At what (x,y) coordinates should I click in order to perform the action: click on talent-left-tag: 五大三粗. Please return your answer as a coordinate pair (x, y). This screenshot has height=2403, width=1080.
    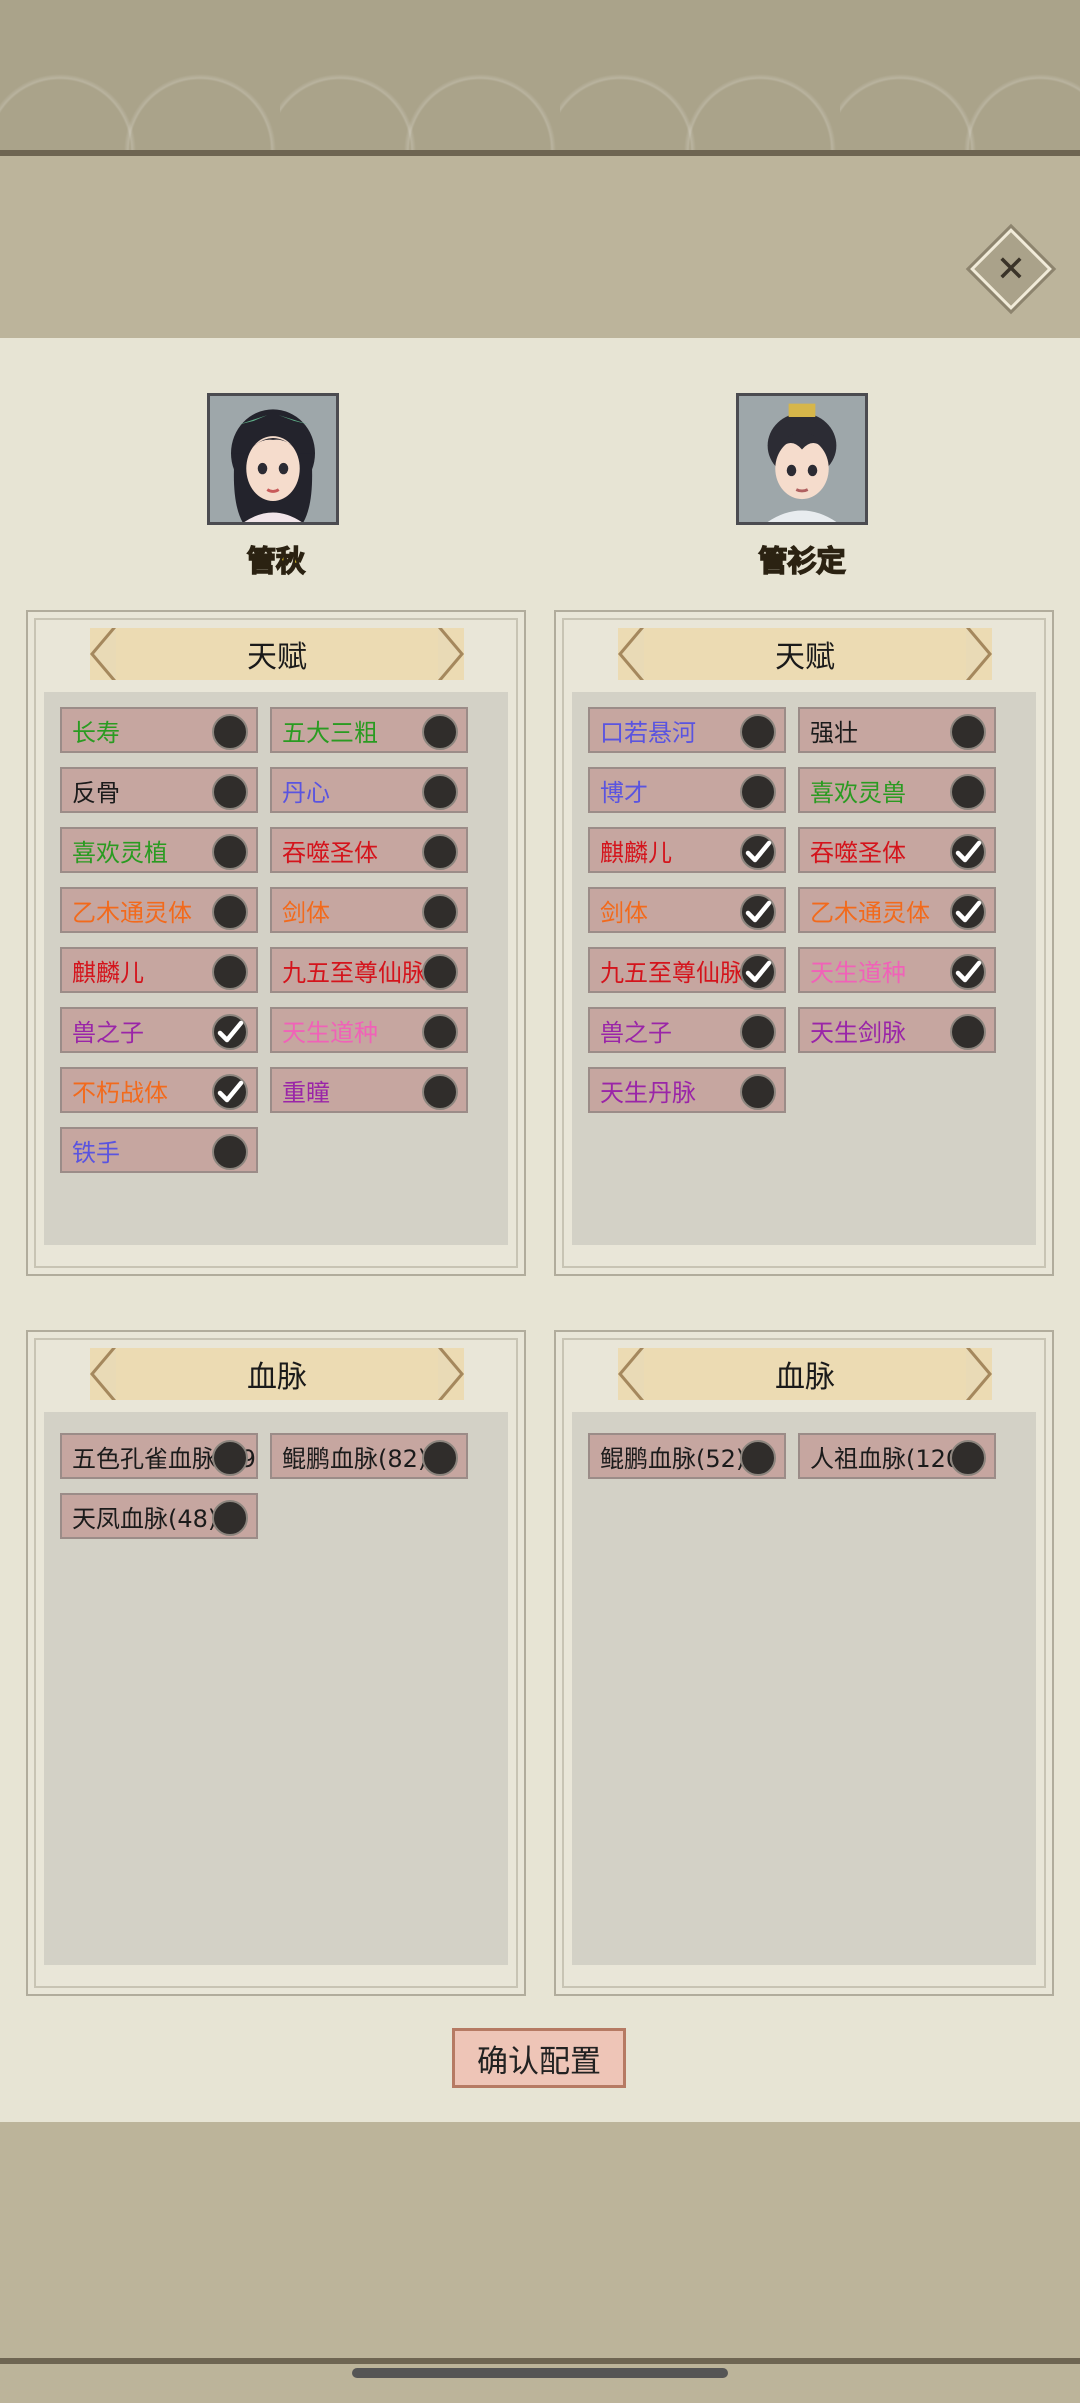
    Looking at the image, I should click on (369, 730).